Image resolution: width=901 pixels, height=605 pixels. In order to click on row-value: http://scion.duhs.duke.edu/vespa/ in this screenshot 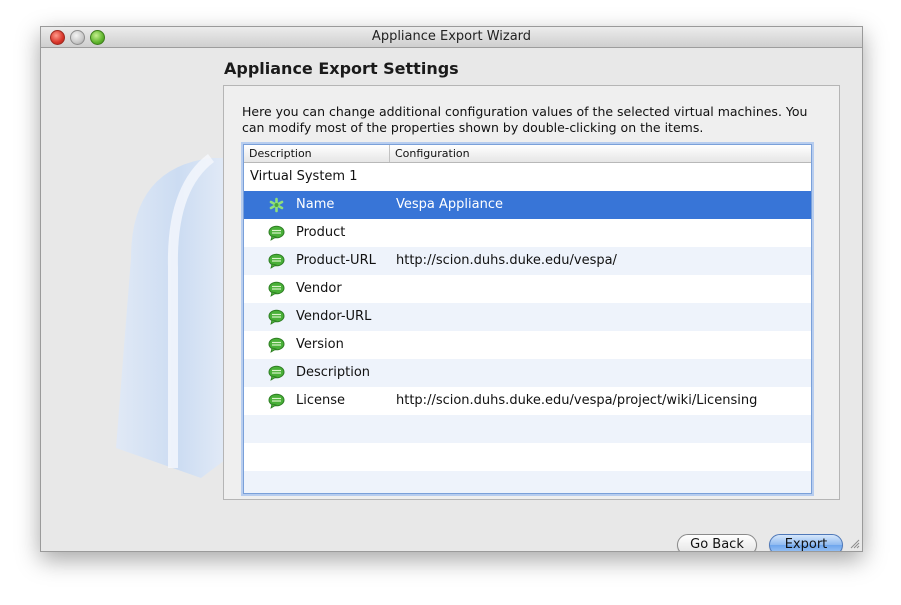, I will do `click(506, 260)`.